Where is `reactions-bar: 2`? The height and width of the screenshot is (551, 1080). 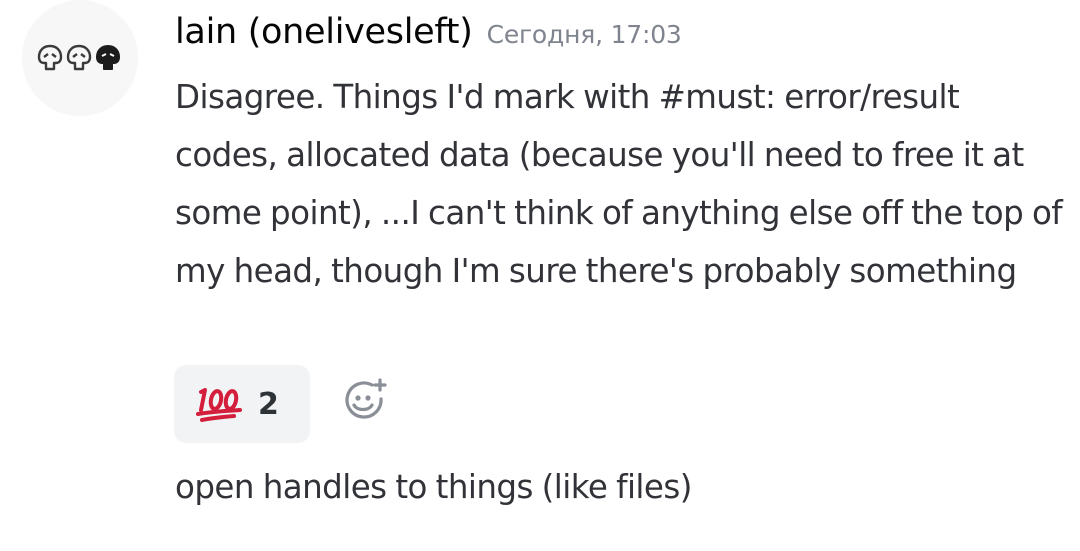
reactions-bar: 2 is located at coordinates (281, 404).